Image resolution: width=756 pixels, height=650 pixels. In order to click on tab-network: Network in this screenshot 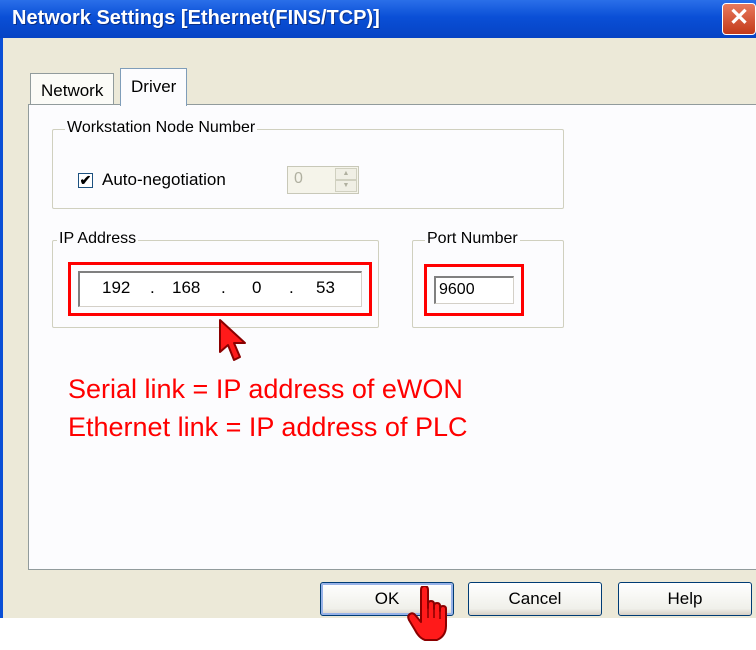, I will do `click(72, 89)`.